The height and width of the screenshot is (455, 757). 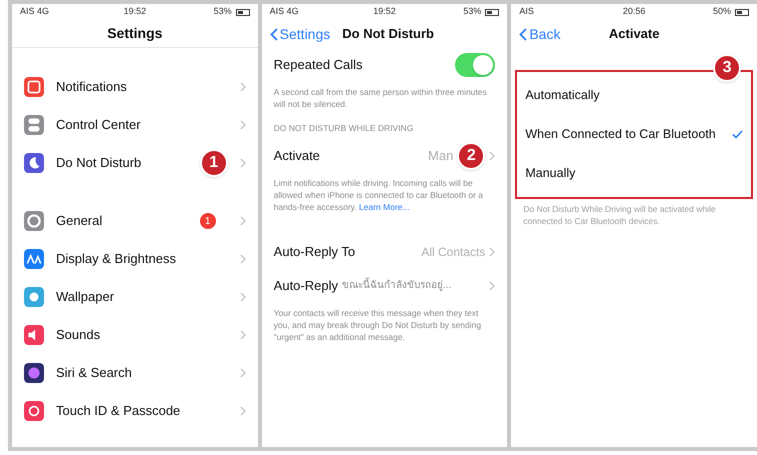 I want to click on row-label: General, so click(x=80, y=221).